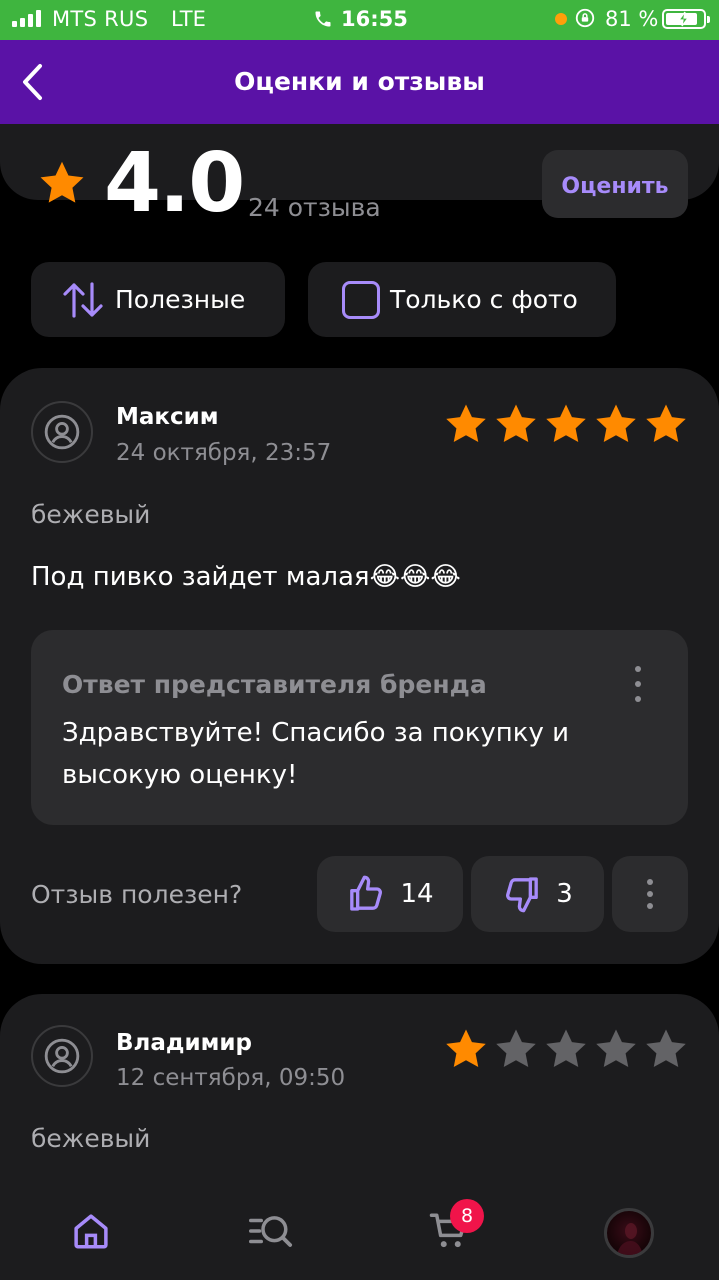  Describe the element at coordinates (686, 19) in the screenshot. I see `battery-icon` at that location.